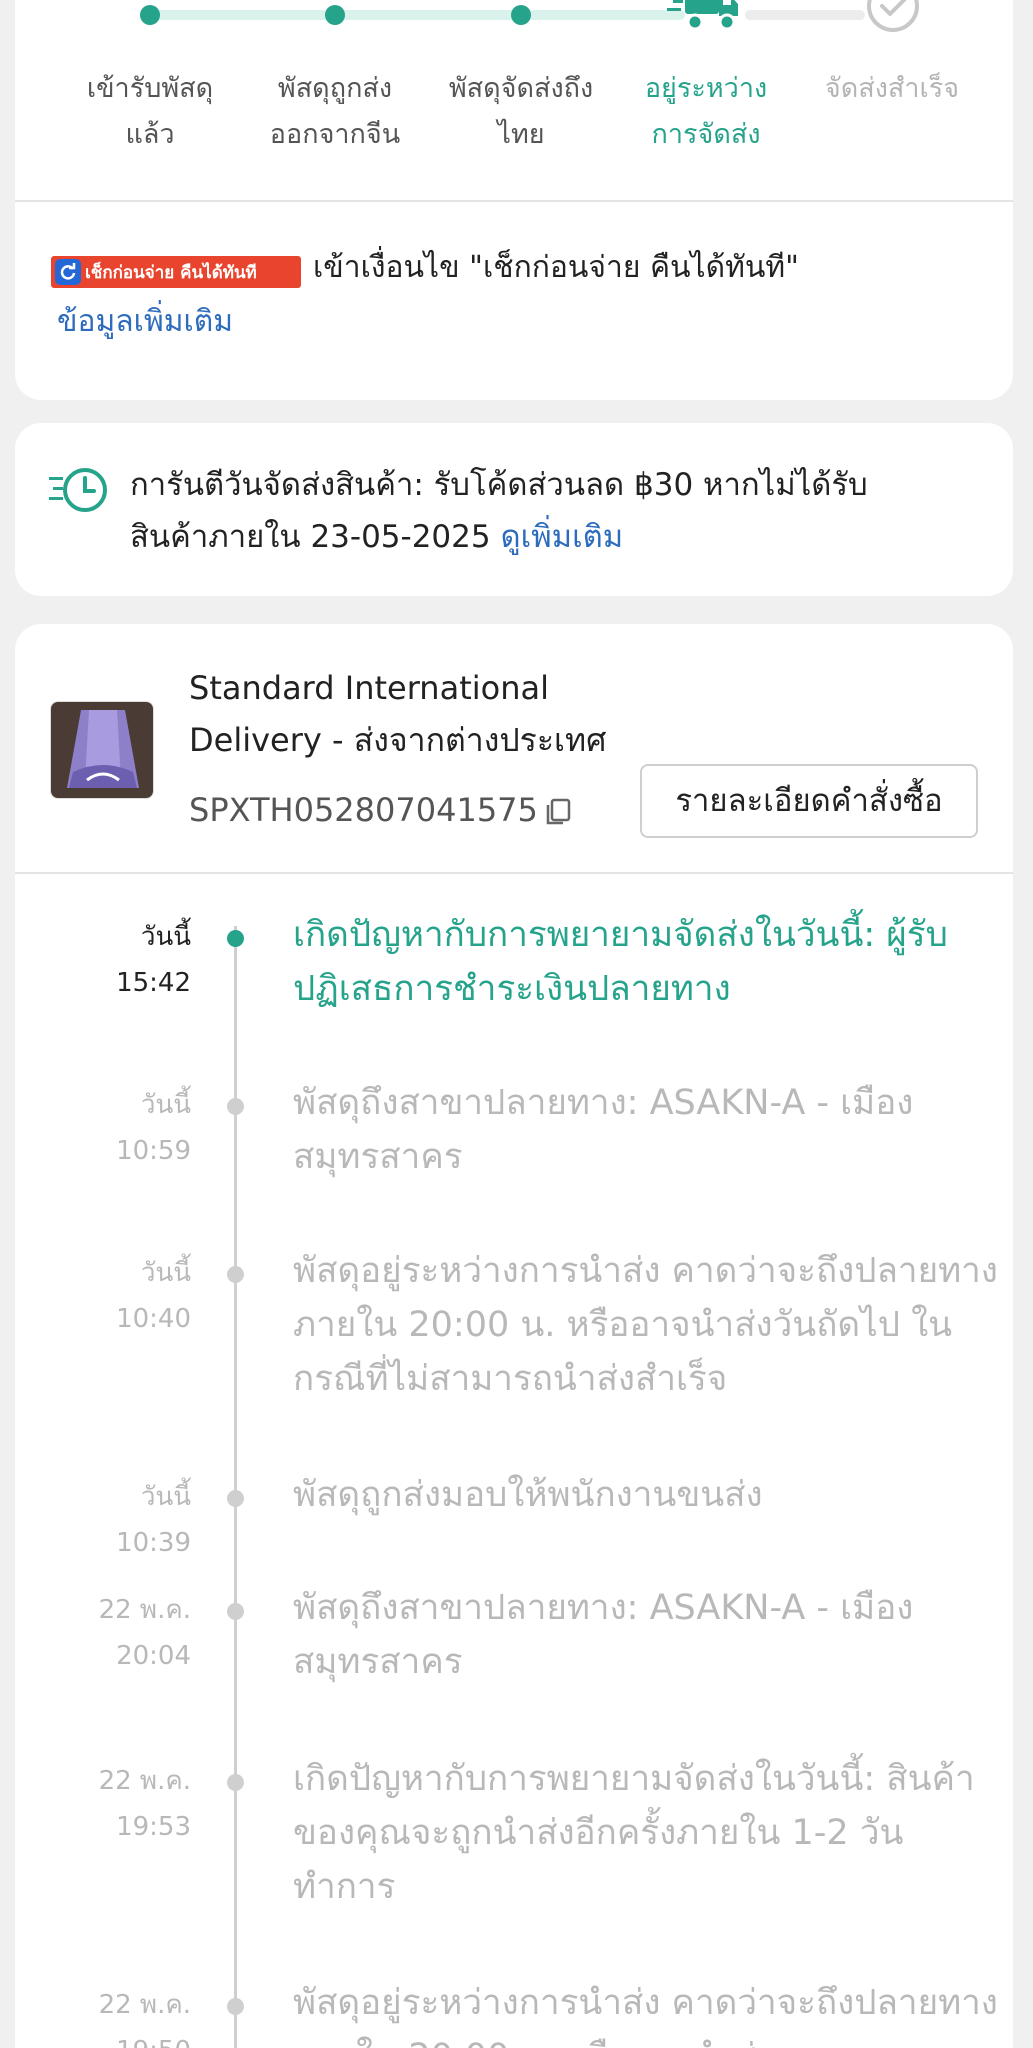 The height and width of the screenshot is (2048, 1033). What do you see at coordinates (153, 1296) in the screenshot?
I see `event-date: วันนี้ 10:40` at bounding box center [153, 1296].